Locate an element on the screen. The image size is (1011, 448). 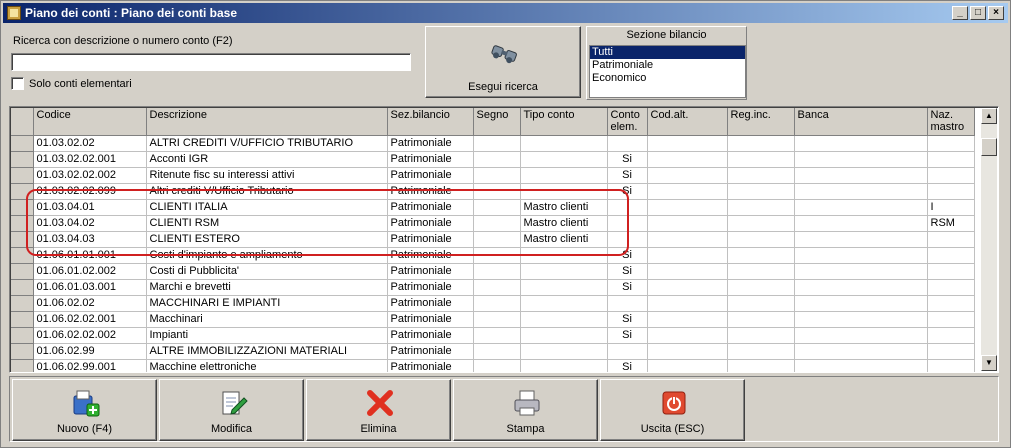
balance-section-list: Tutti Patrimoniale Economico is located at coordinates (667, 71).